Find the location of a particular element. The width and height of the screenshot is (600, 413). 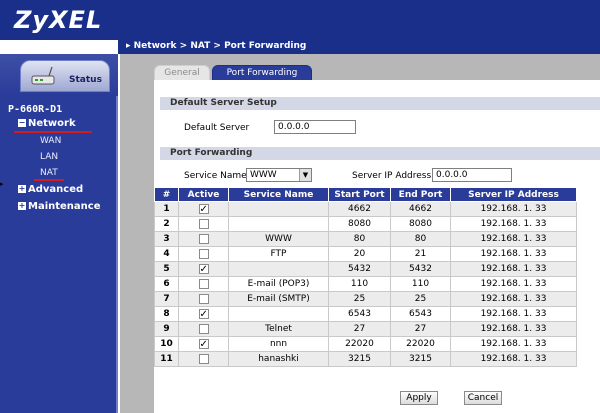

sidebar-subitem-nat: NAT is located at coordinates (49, 173).